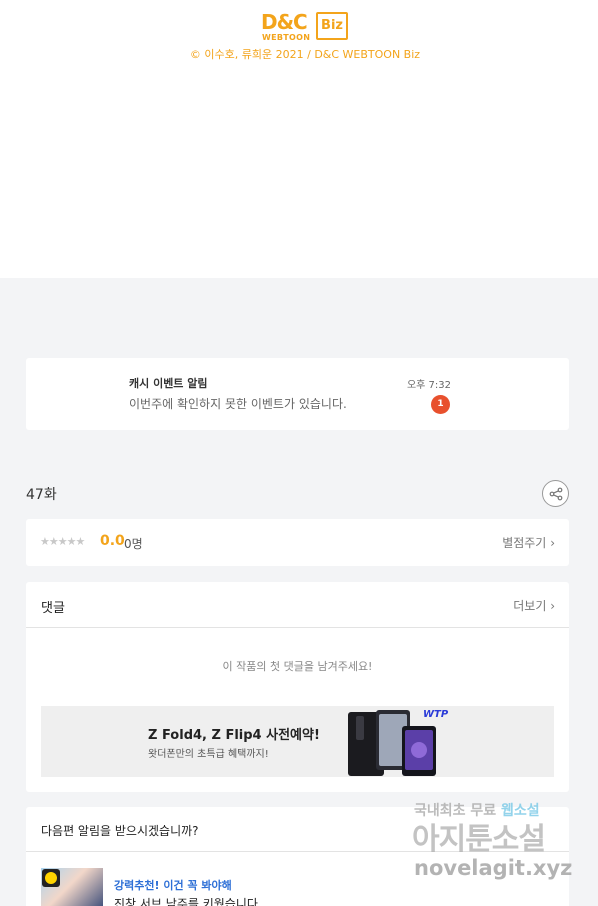 The width and height of the screenshot is (598, 906). What do you see at coordinates (297, 605) in the screenshot?
I see `comments-header: 댓글 더보기 ›` at bounding box center [297, 605].